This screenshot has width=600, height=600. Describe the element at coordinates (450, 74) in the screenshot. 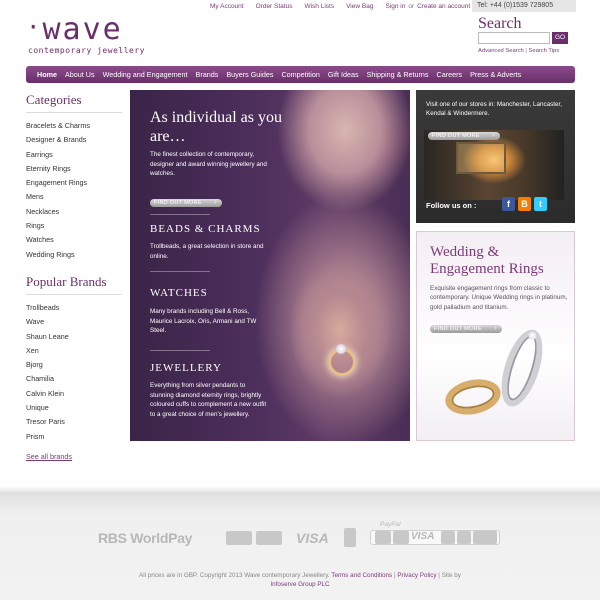

I see `nav-careers: Careers` at that location.